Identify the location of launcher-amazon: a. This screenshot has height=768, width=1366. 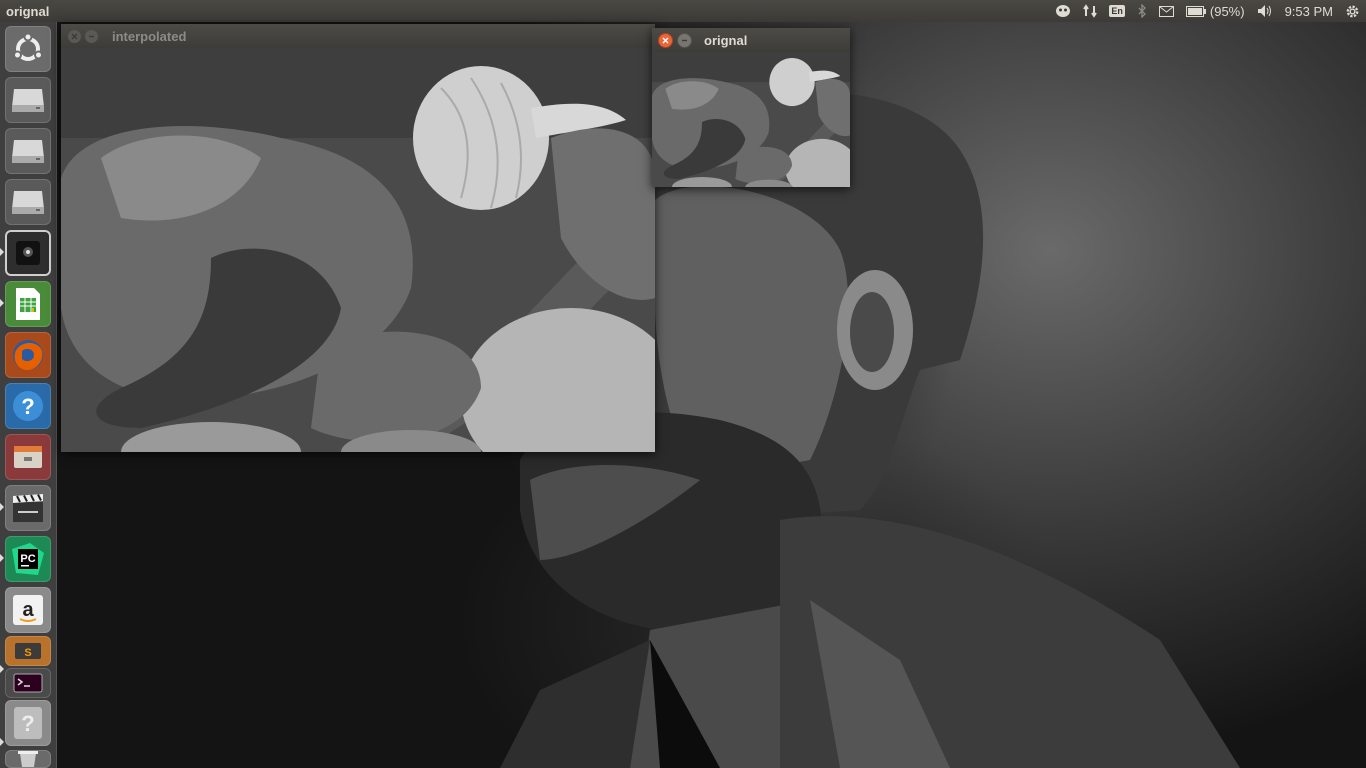
(28, 610).